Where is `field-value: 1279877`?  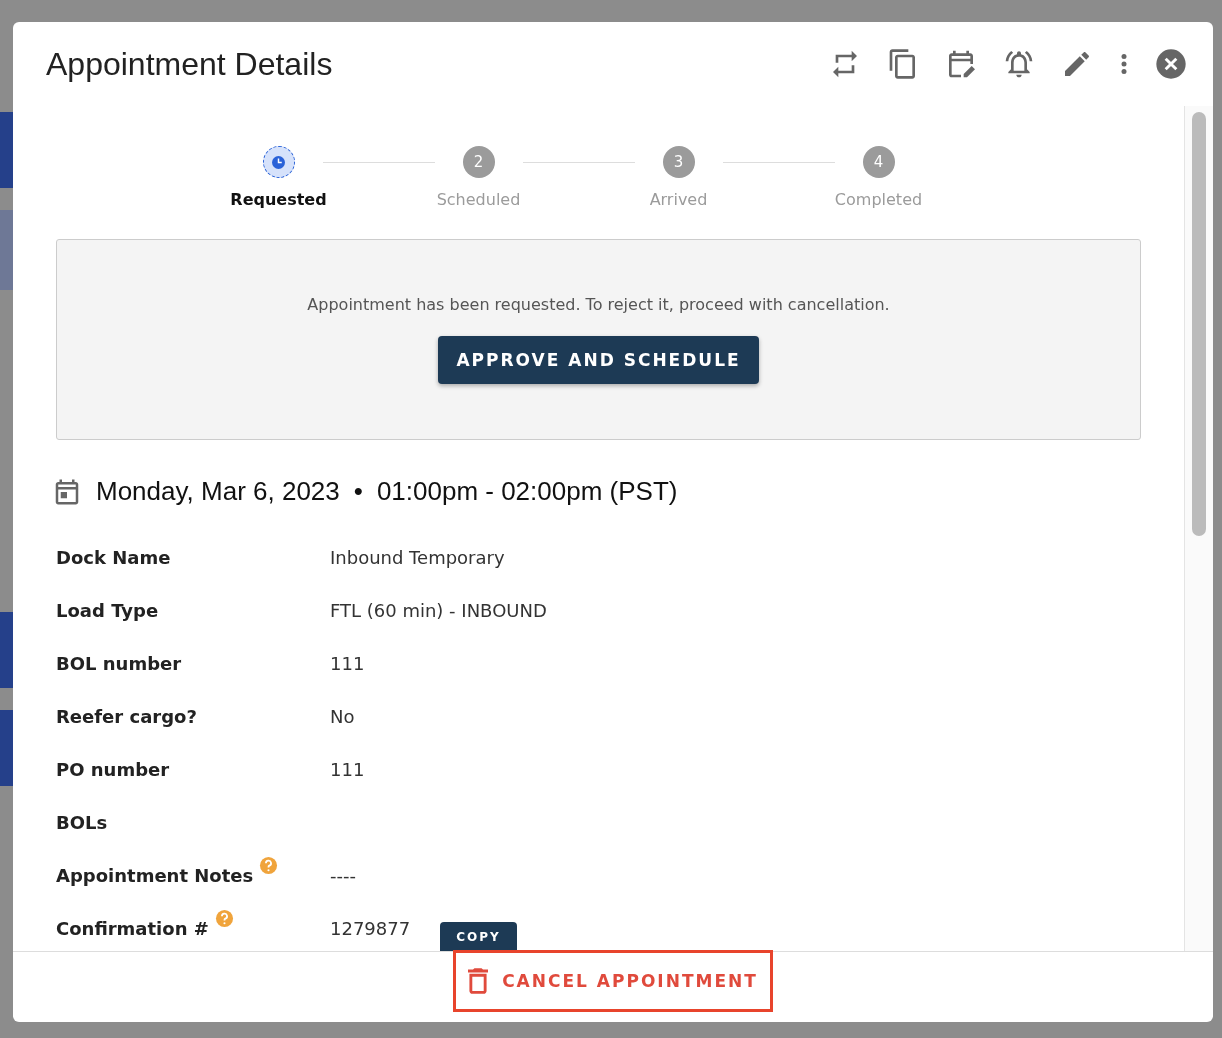 field-value: 1279877 is located at coordinates (370, 928).